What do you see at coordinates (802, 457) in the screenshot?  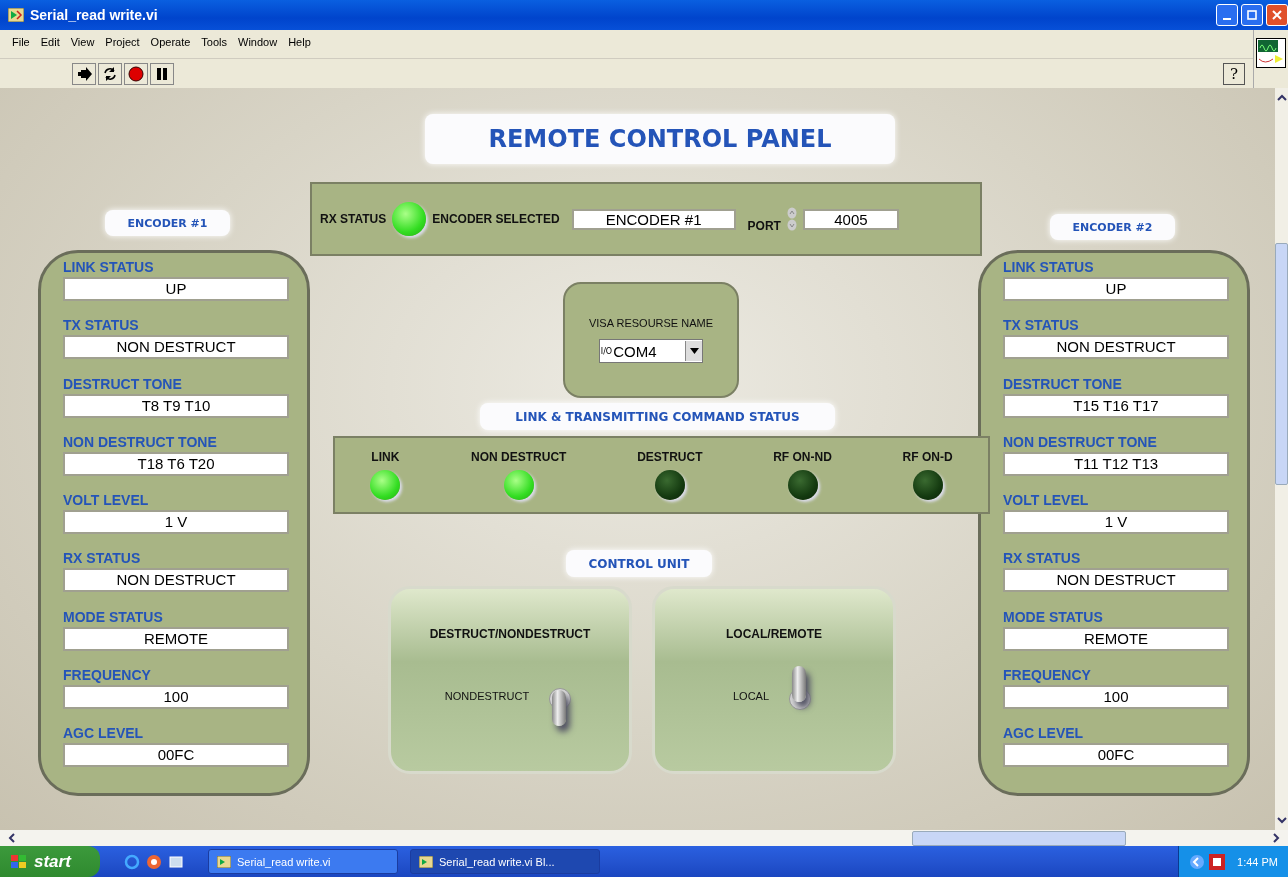 I see `indicator-label: RF ON-ND` at bounding box center [802, 457].